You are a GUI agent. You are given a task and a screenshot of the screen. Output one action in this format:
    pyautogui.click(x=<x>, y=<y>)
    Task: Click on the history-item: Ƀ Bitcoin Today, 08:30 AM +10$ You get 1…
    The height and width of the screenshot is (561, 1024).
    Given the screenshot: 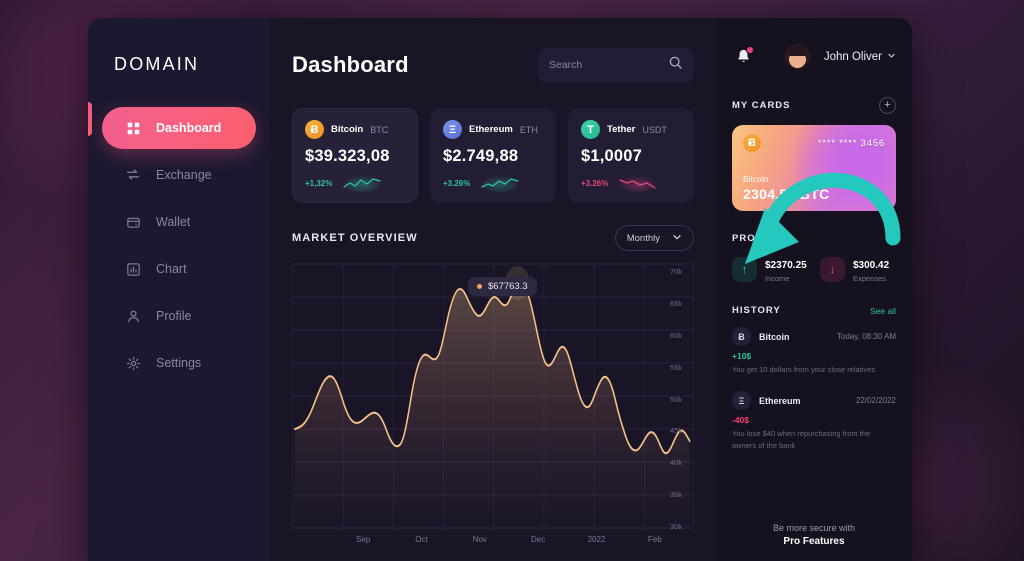 What is the action you would take?
    pyautogui.click(x=814, y=351)
    